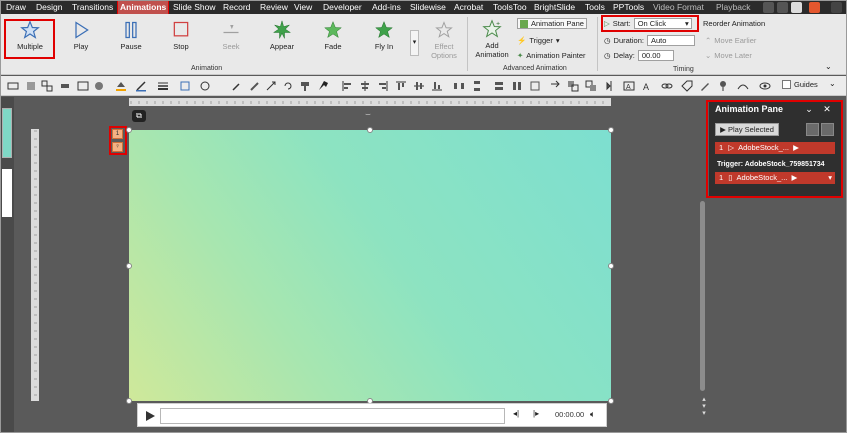 This screenshot has width=850, height=436. Describe the element at coordinates (536, 413) in the screenshot. I see `step-forward-icon: |▸` at that location.